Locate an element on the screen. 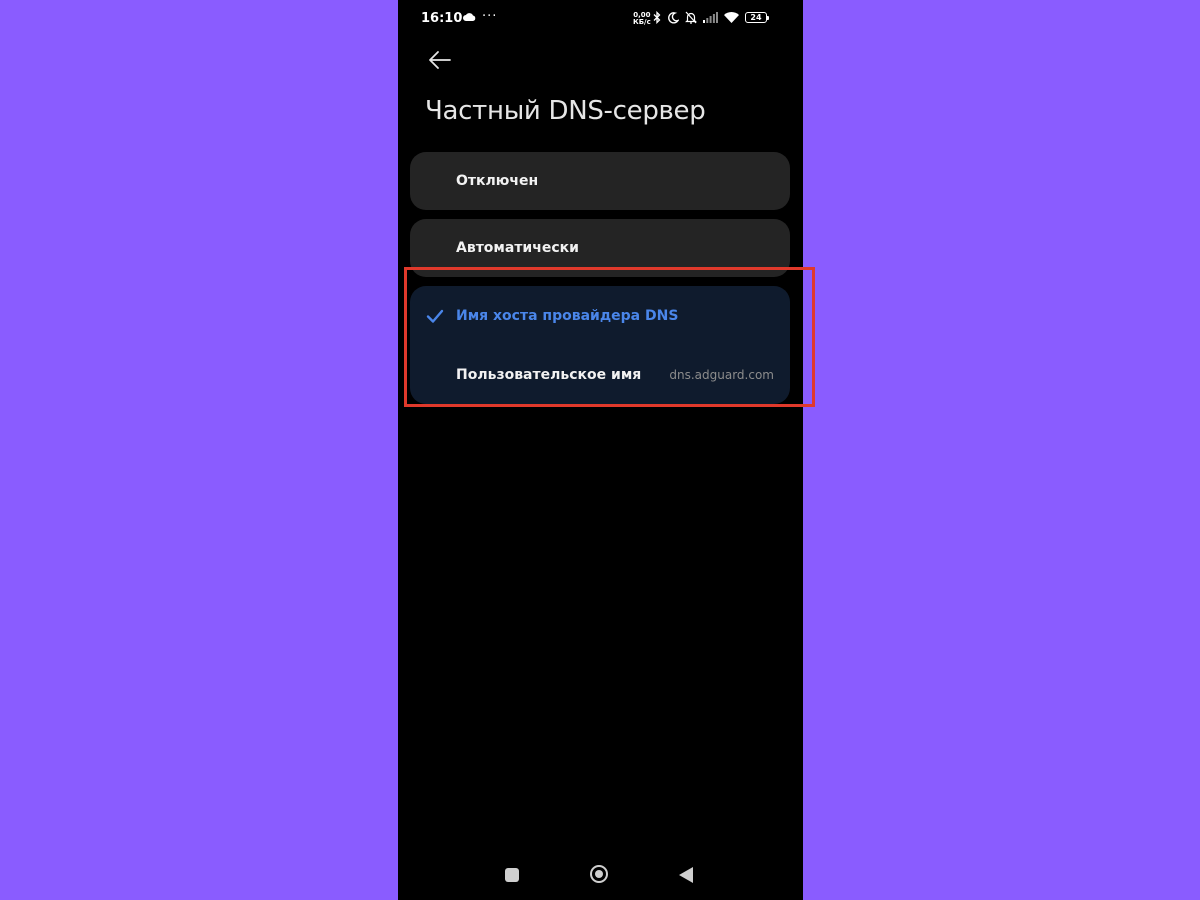 Image resolution: width=1200 pixels, height=900 pixels. signal-icon is located at coordinates (710, 17).